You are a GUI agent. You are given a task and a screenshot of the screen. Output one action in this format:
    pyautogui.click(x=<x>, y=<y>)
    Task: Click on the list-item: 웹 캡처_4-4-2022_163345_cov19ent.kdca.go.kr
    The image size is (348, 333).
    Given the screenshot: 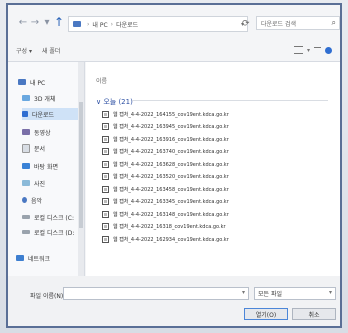 What is the action you would take?
    pyautogui.click(x=212, y=202)
    